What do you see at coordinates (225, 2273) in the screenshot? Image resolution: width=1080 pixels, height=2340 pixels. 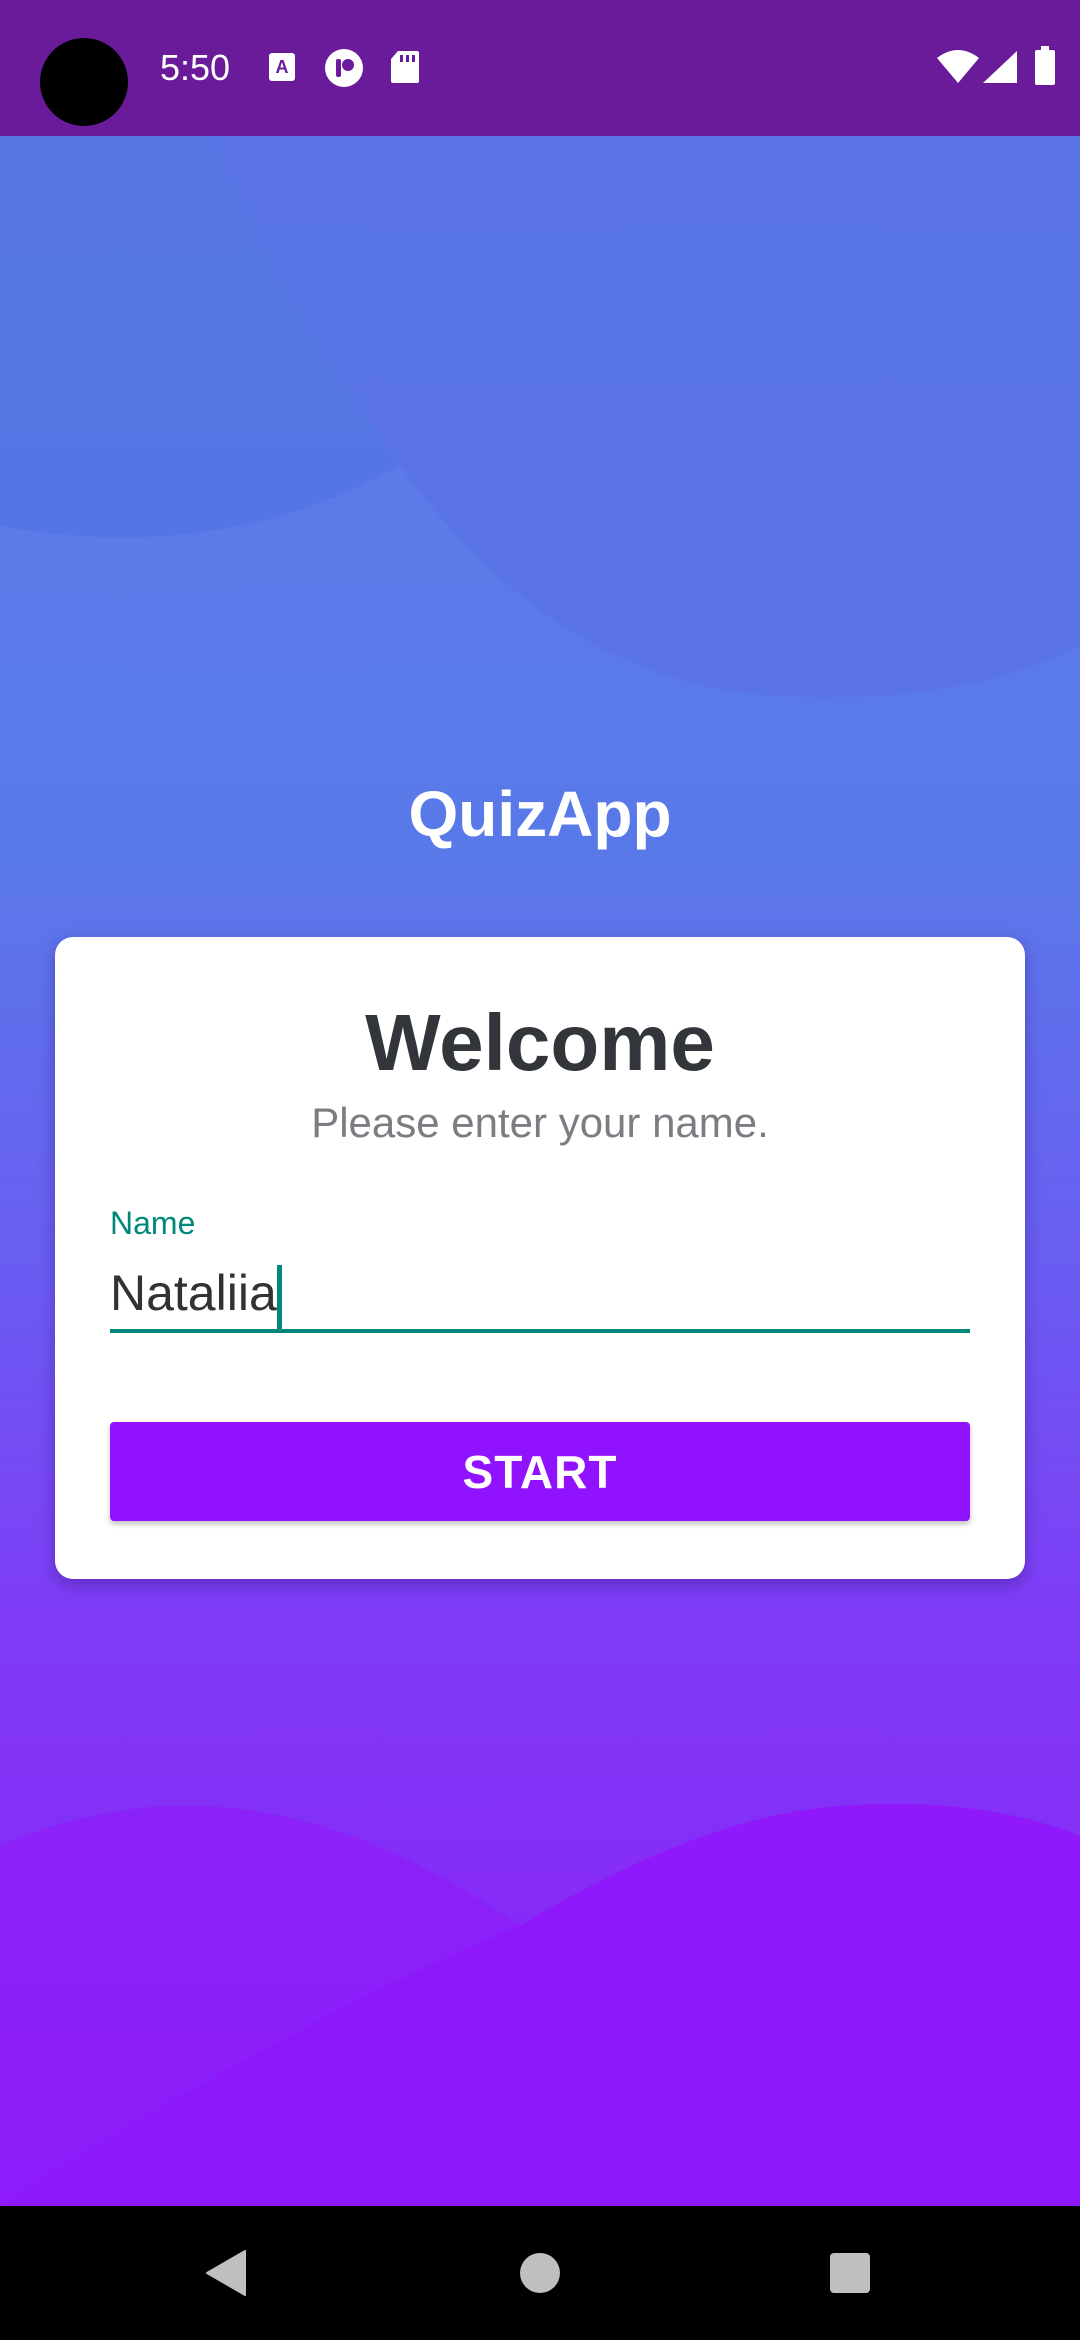 I see `back-icon` at bounding box center [225, 2273].